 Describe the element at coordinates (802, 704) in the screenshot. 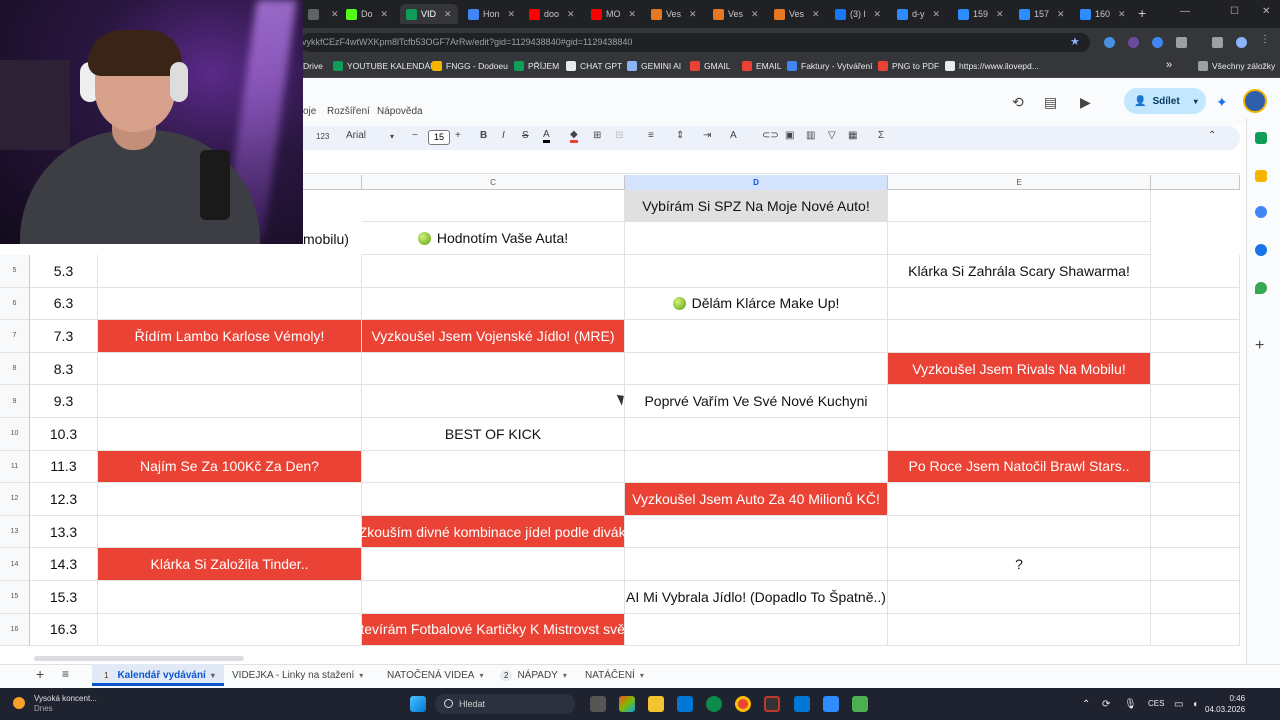

I see `app-icon` at that location.